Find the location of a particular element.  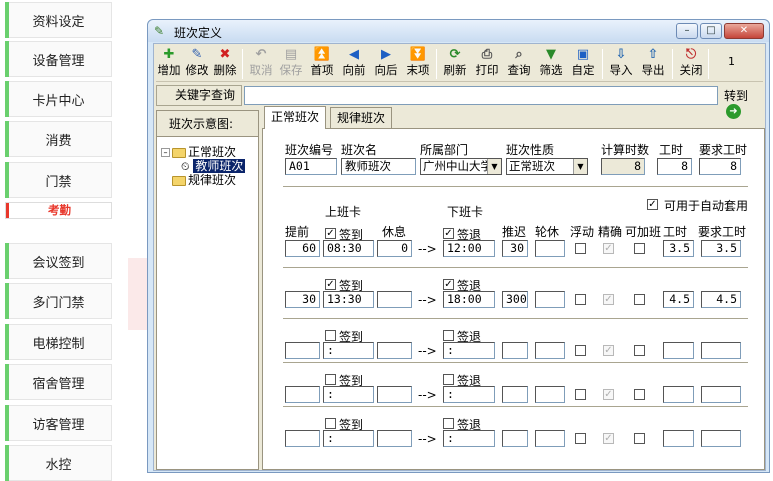

rest-input: 0 is located at coordinates (394, 248).